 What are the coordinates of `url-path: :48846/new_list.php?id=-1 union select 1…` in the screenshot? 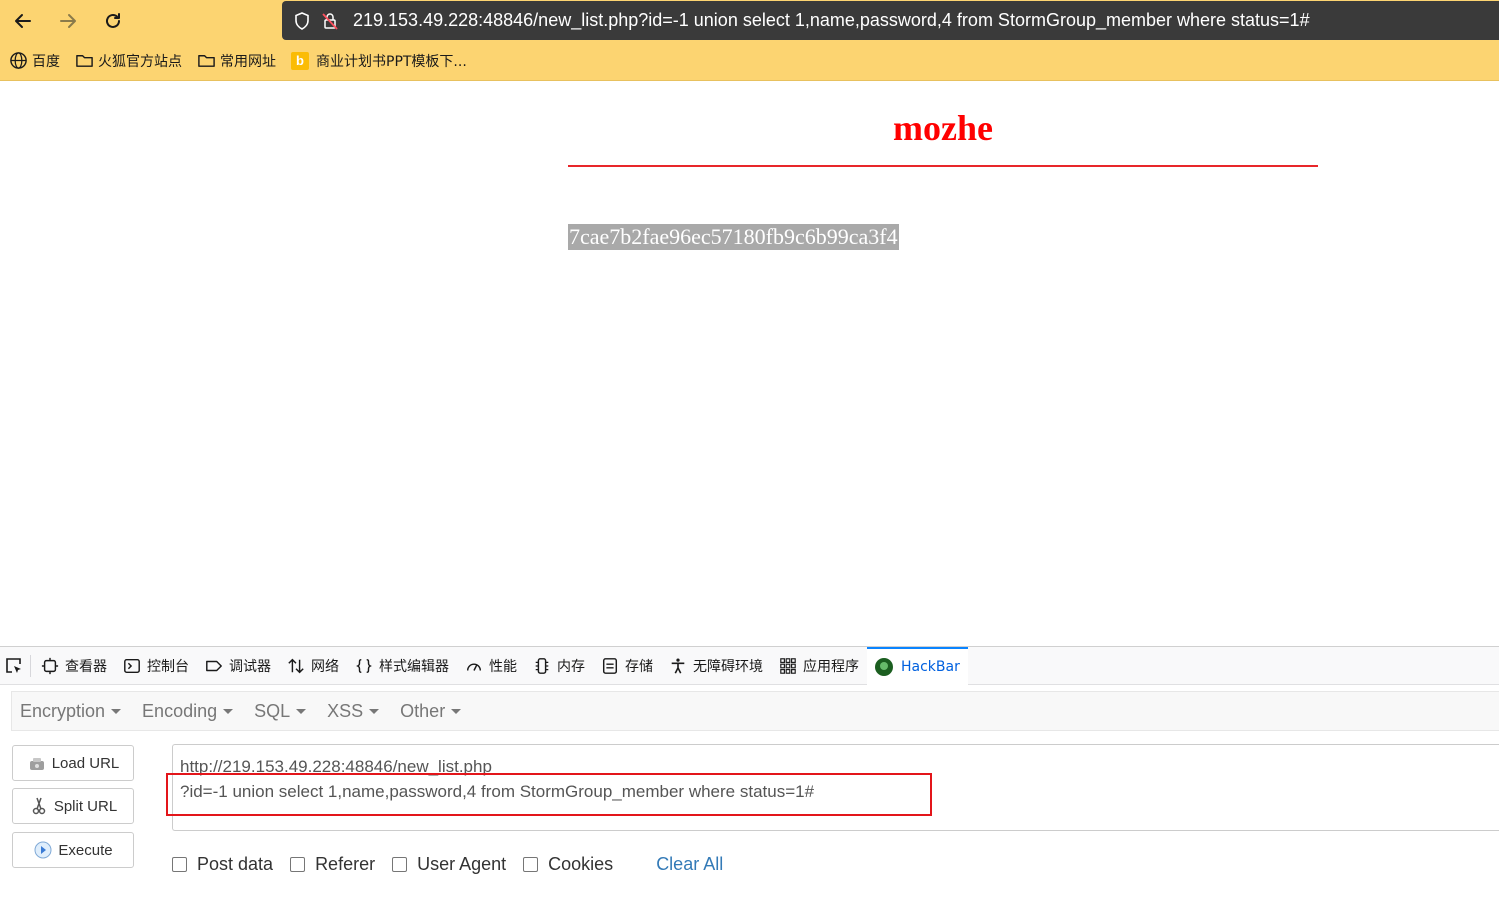 It's located at (894, 20).